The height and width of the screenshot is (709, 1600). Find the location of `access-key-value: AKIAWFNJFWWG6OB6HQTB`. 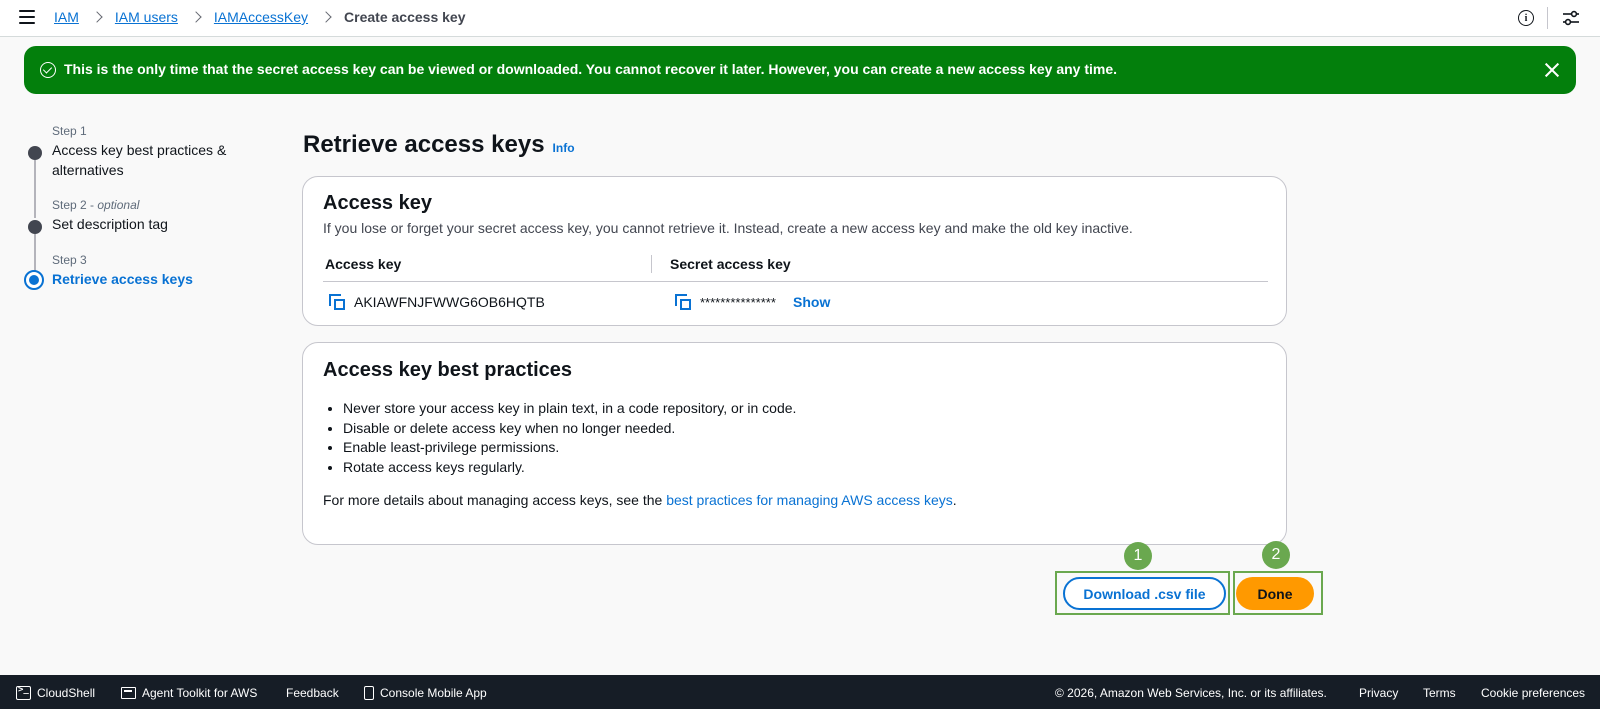

access-key-value: AKIAWFNJFWWG6OB6HQTB is located at coordinates (449, 302).